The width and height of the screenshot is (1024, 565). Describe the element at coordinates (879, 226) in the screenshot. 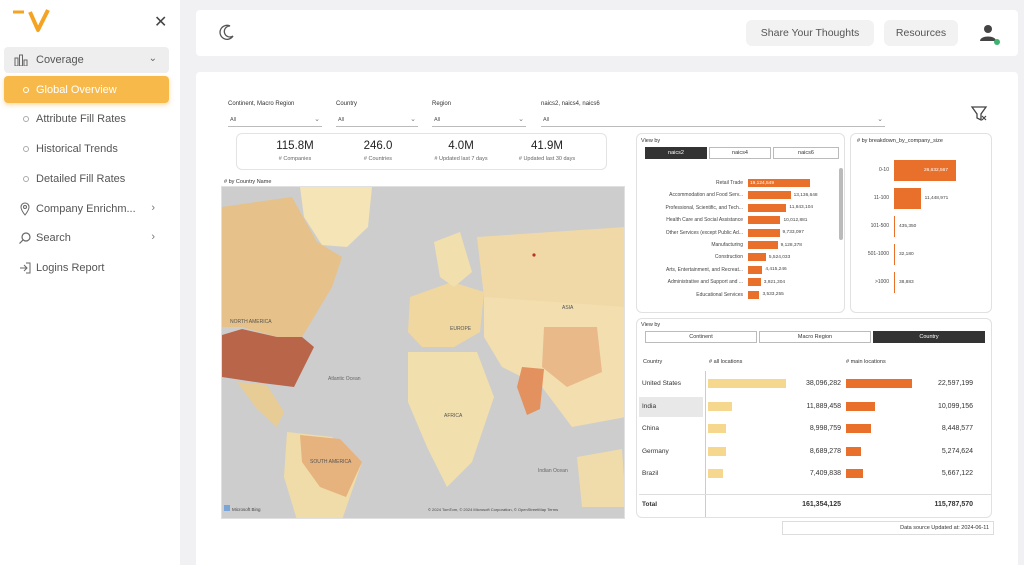

I see `bar-label: 101-500` at that location.